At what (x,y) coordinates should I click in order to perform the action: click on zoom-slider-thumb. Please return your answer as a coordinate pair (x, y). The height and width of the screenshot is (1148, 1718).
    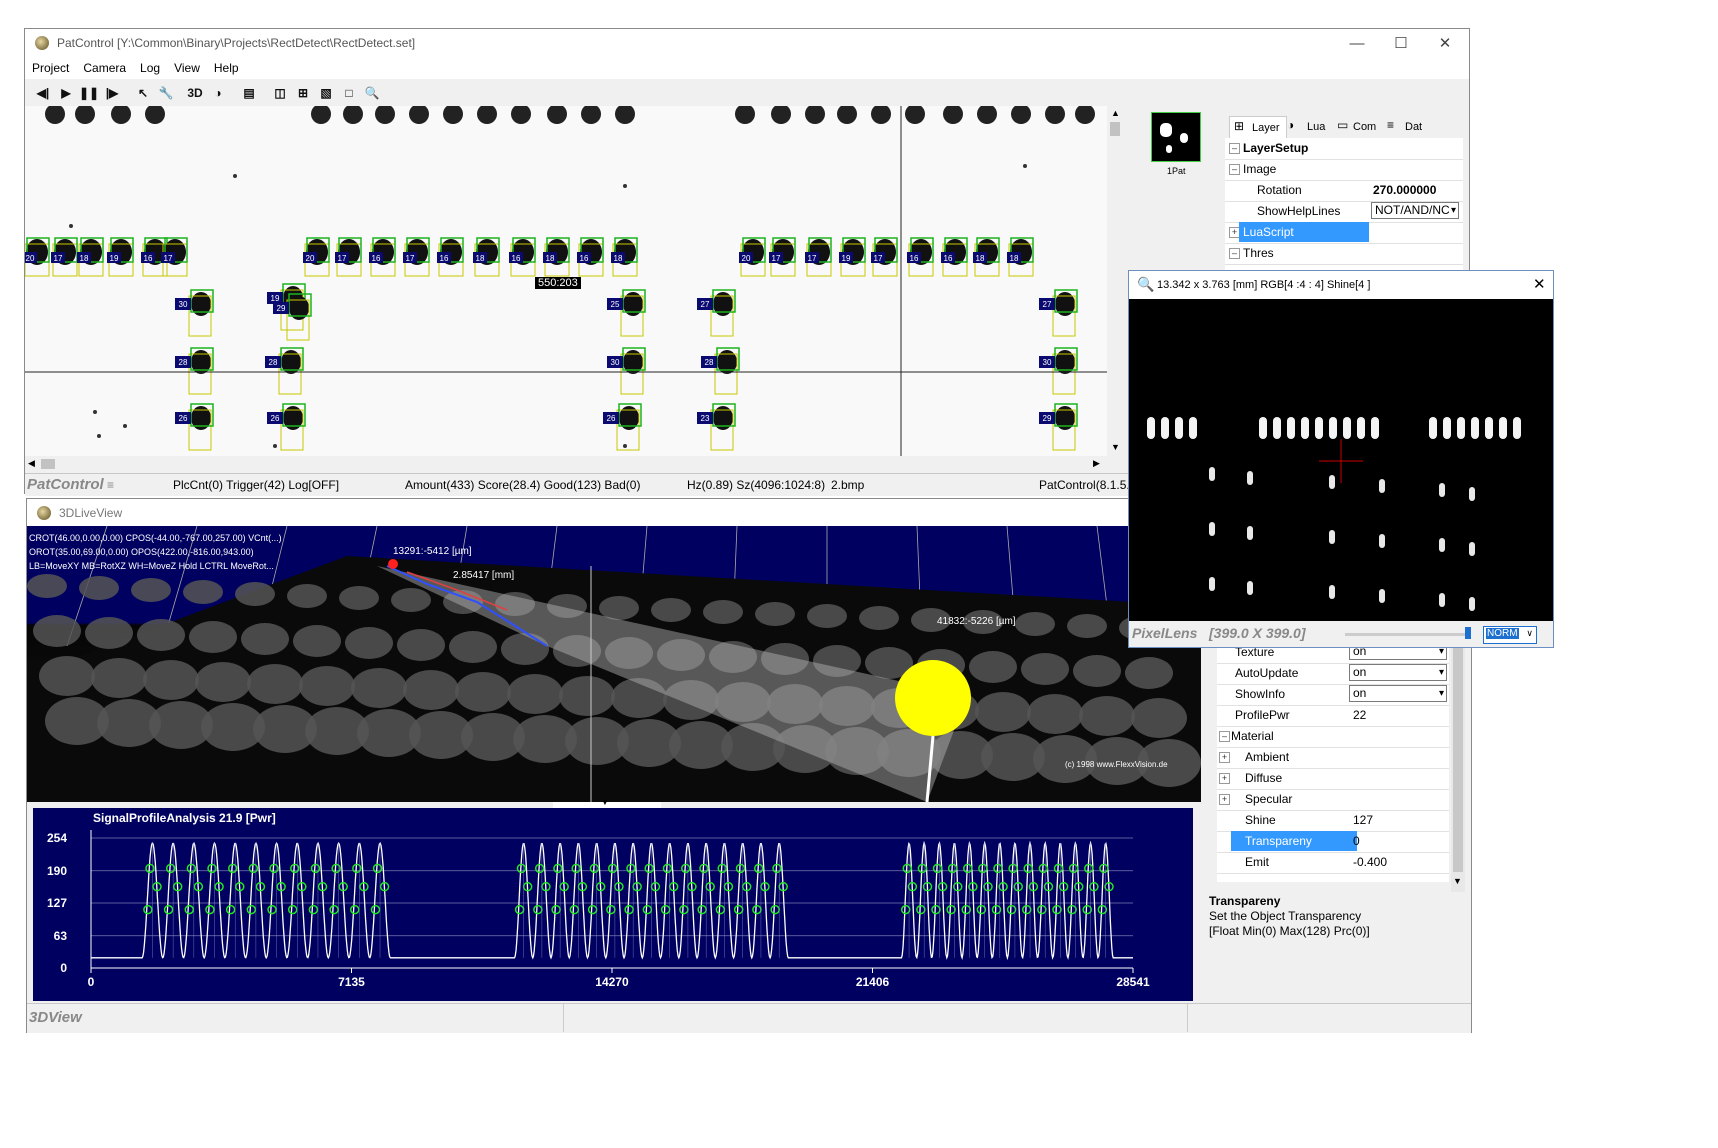
    Looking at the image, I should click on (1468, 633).